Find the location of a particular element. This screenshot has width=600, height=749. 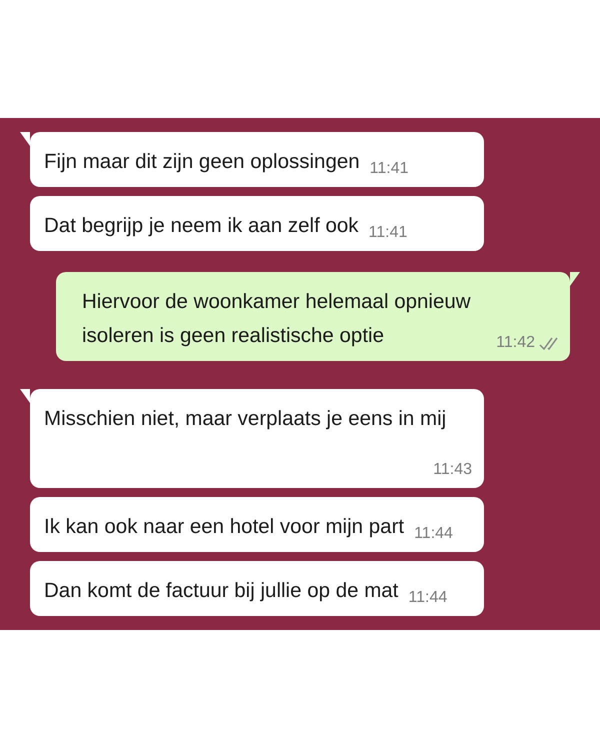

message-text: Hiervoor de woonkamer helemaal opnieuw isoleren is geen realistische optie is located at coordinates (277, 319).